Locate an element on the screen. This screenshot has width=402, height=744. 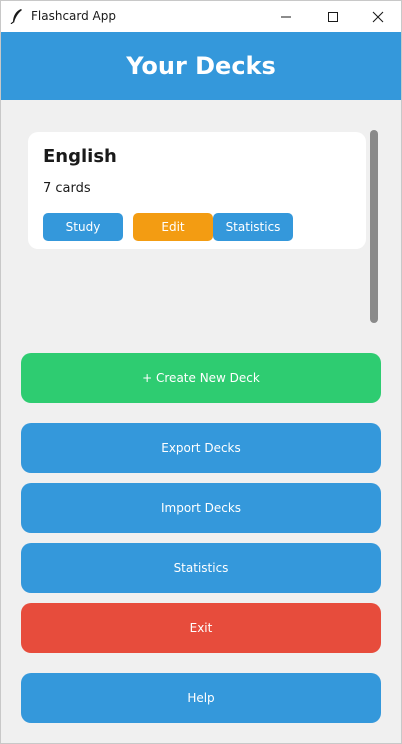
edit-button: Edit is located at coordinates (173, 227).